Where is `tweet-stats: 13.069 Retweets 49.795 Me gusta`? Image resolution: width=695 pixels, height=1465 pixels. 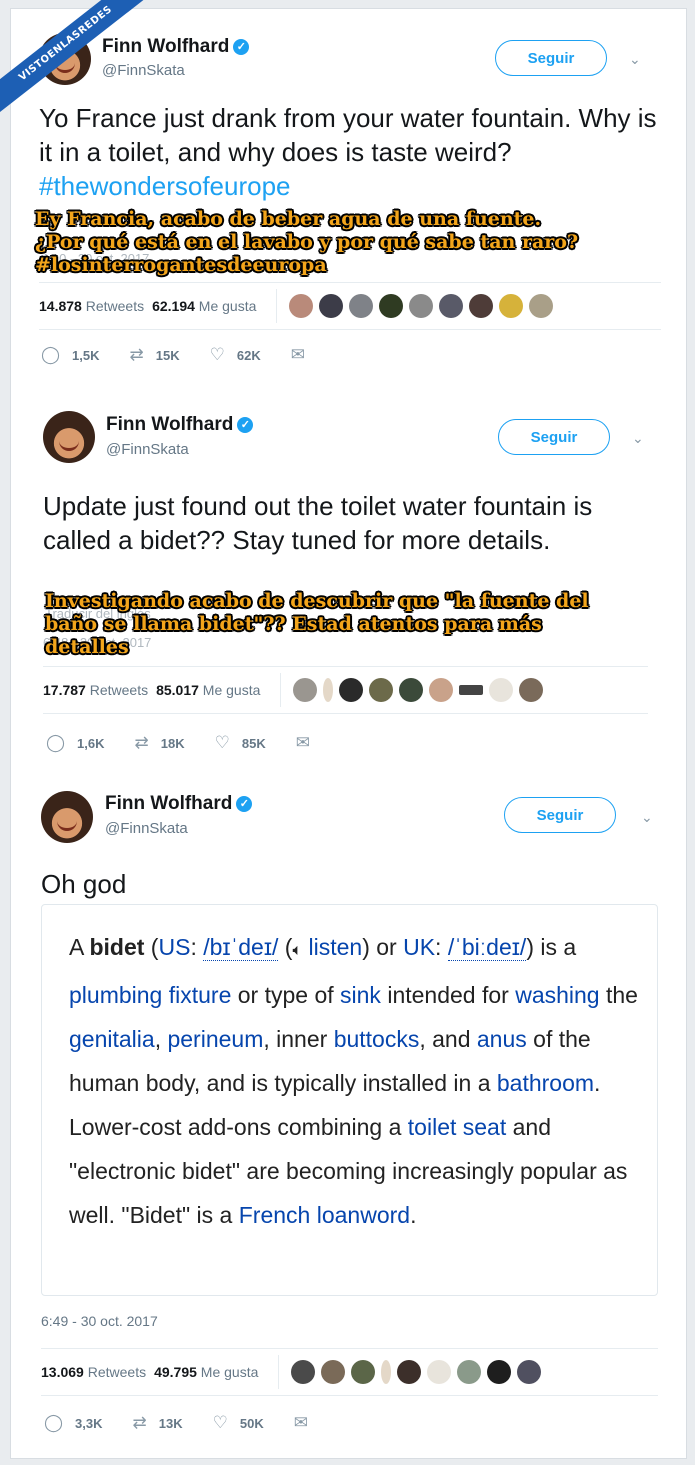 tweet-stats: 13.069 Retweets 49.795 Me gusta is located at coordinates (349, 1372).